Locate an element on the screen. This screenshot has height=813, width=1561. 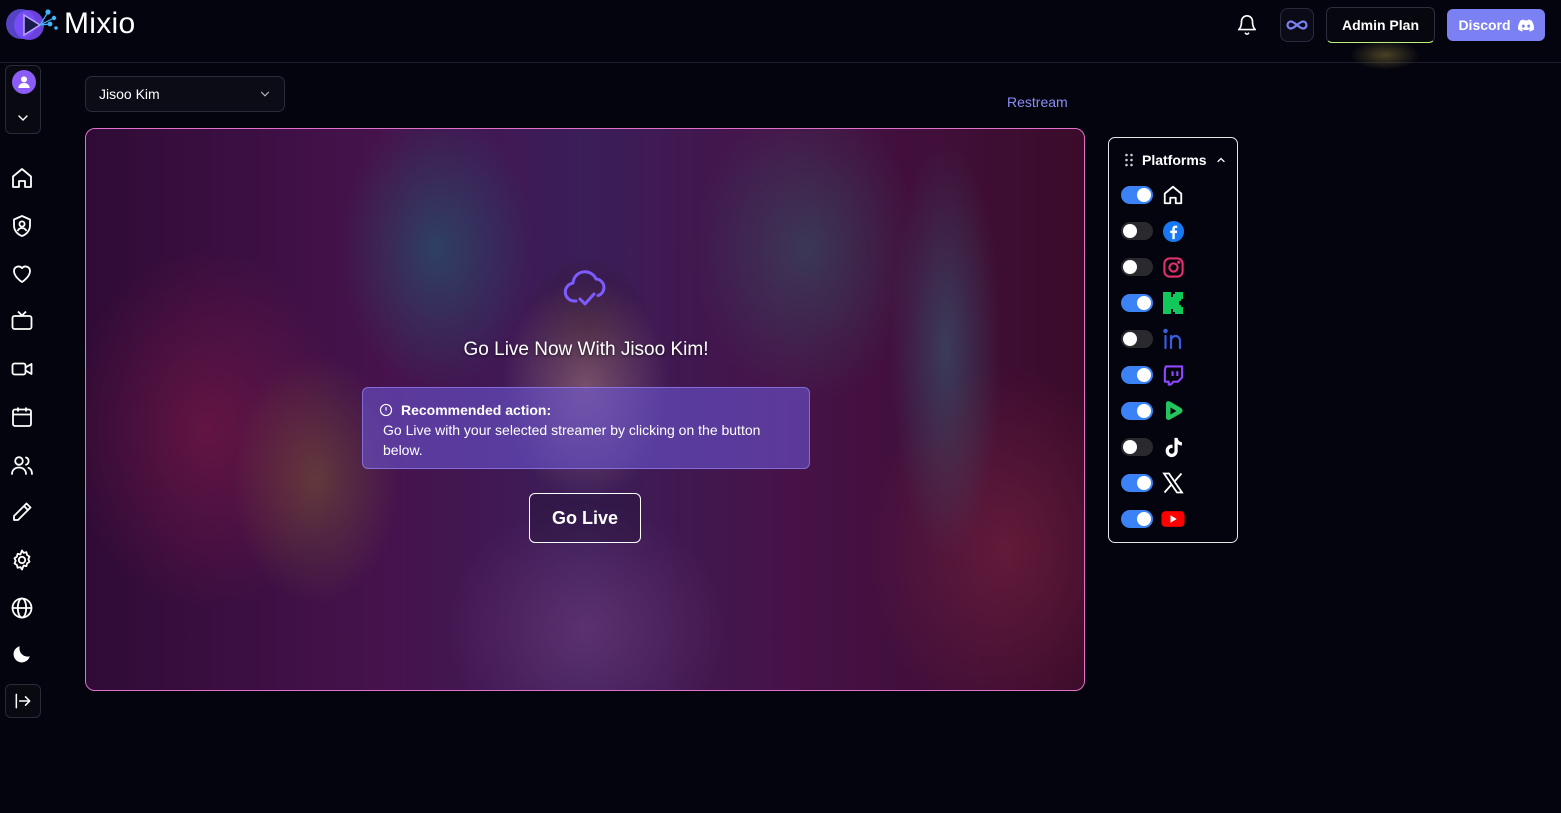
chevron-up-icon is located at coordinates (1220, 160).